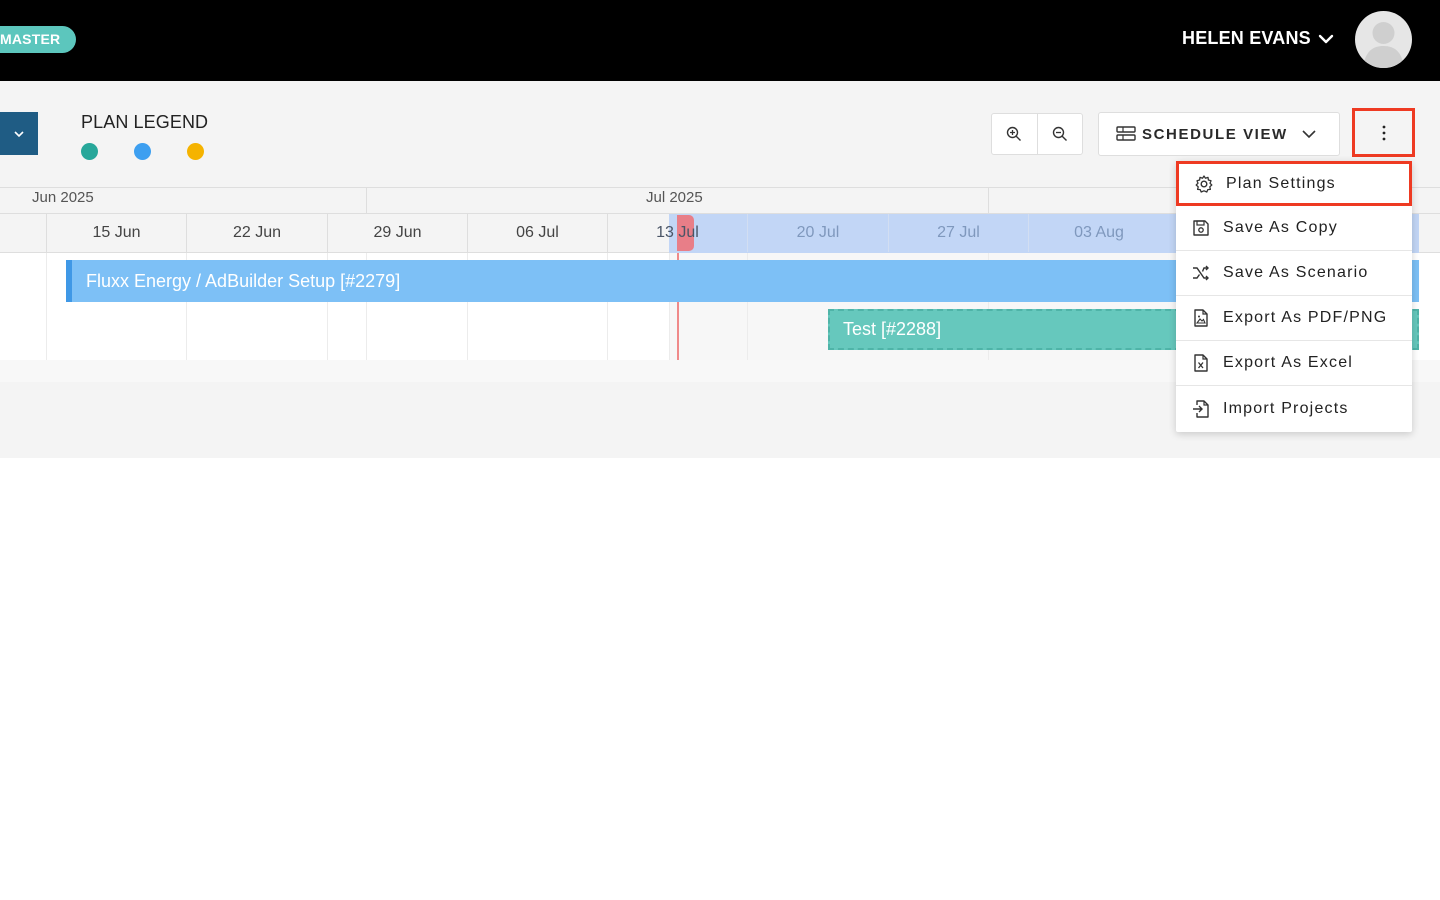 This screenshot has height=900, width=1440. I want to click on shuffle-icon, so click(1201, 273).